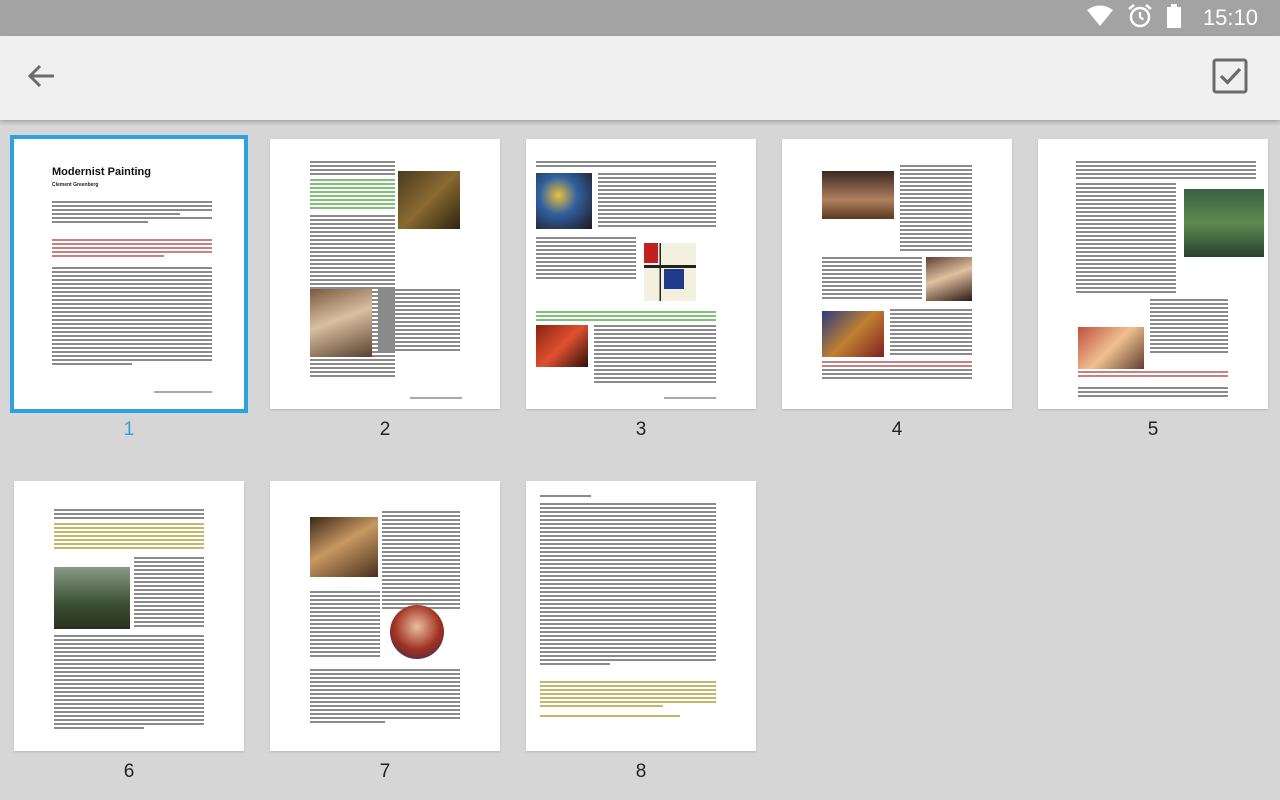  Describe the element at coordinates (641, 429) in the screenshot. I see `page-number: 3` at that location.